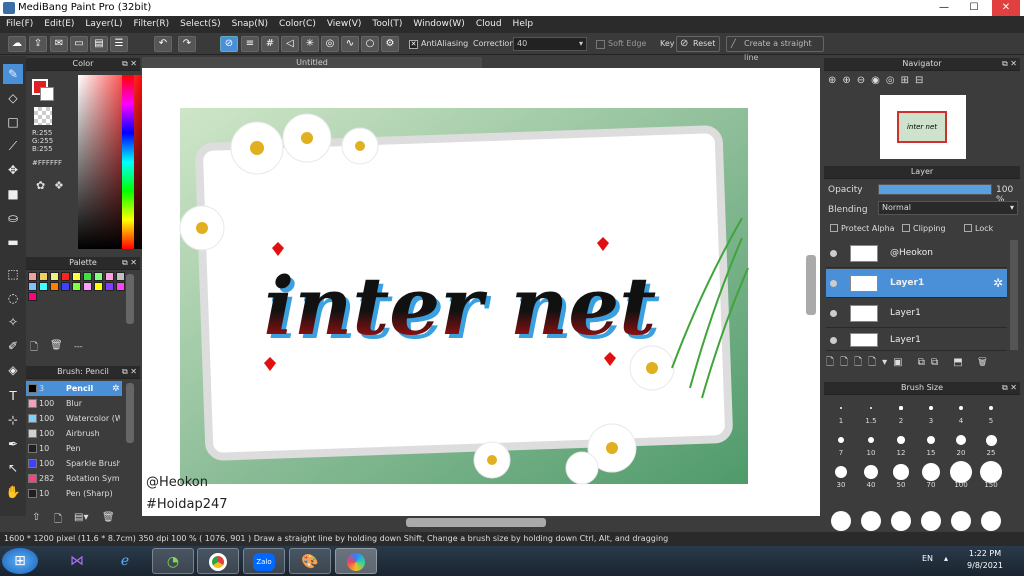 Image resolution: width=1024 pixels, height=576 pixels. What do you see at coordinates (550, 44) in the screenshot?
I see `correction-select: 40 ▾` at bounding box center [550, 44].